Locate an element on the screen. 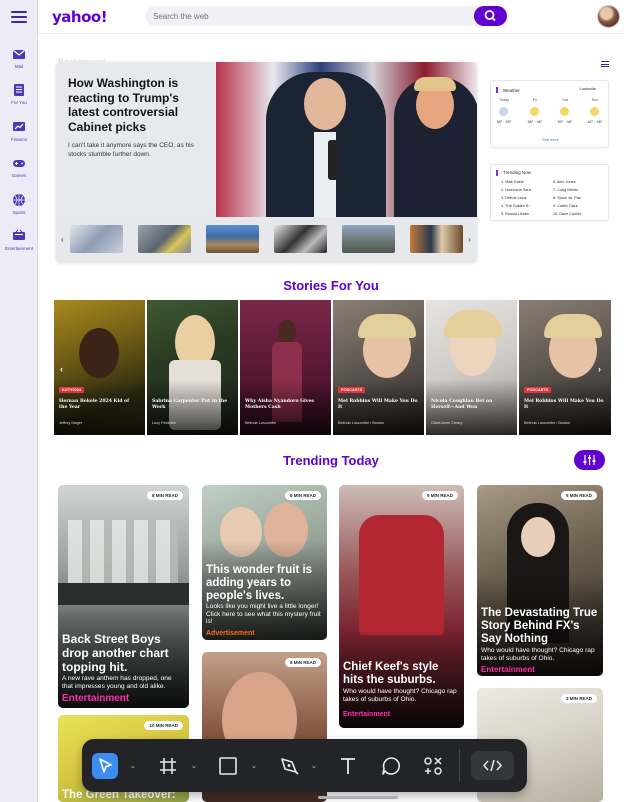 The height and width of the screenshot is (802, 624). read-time-badge: 3 MIN READ is located at coordinates (578, 698).